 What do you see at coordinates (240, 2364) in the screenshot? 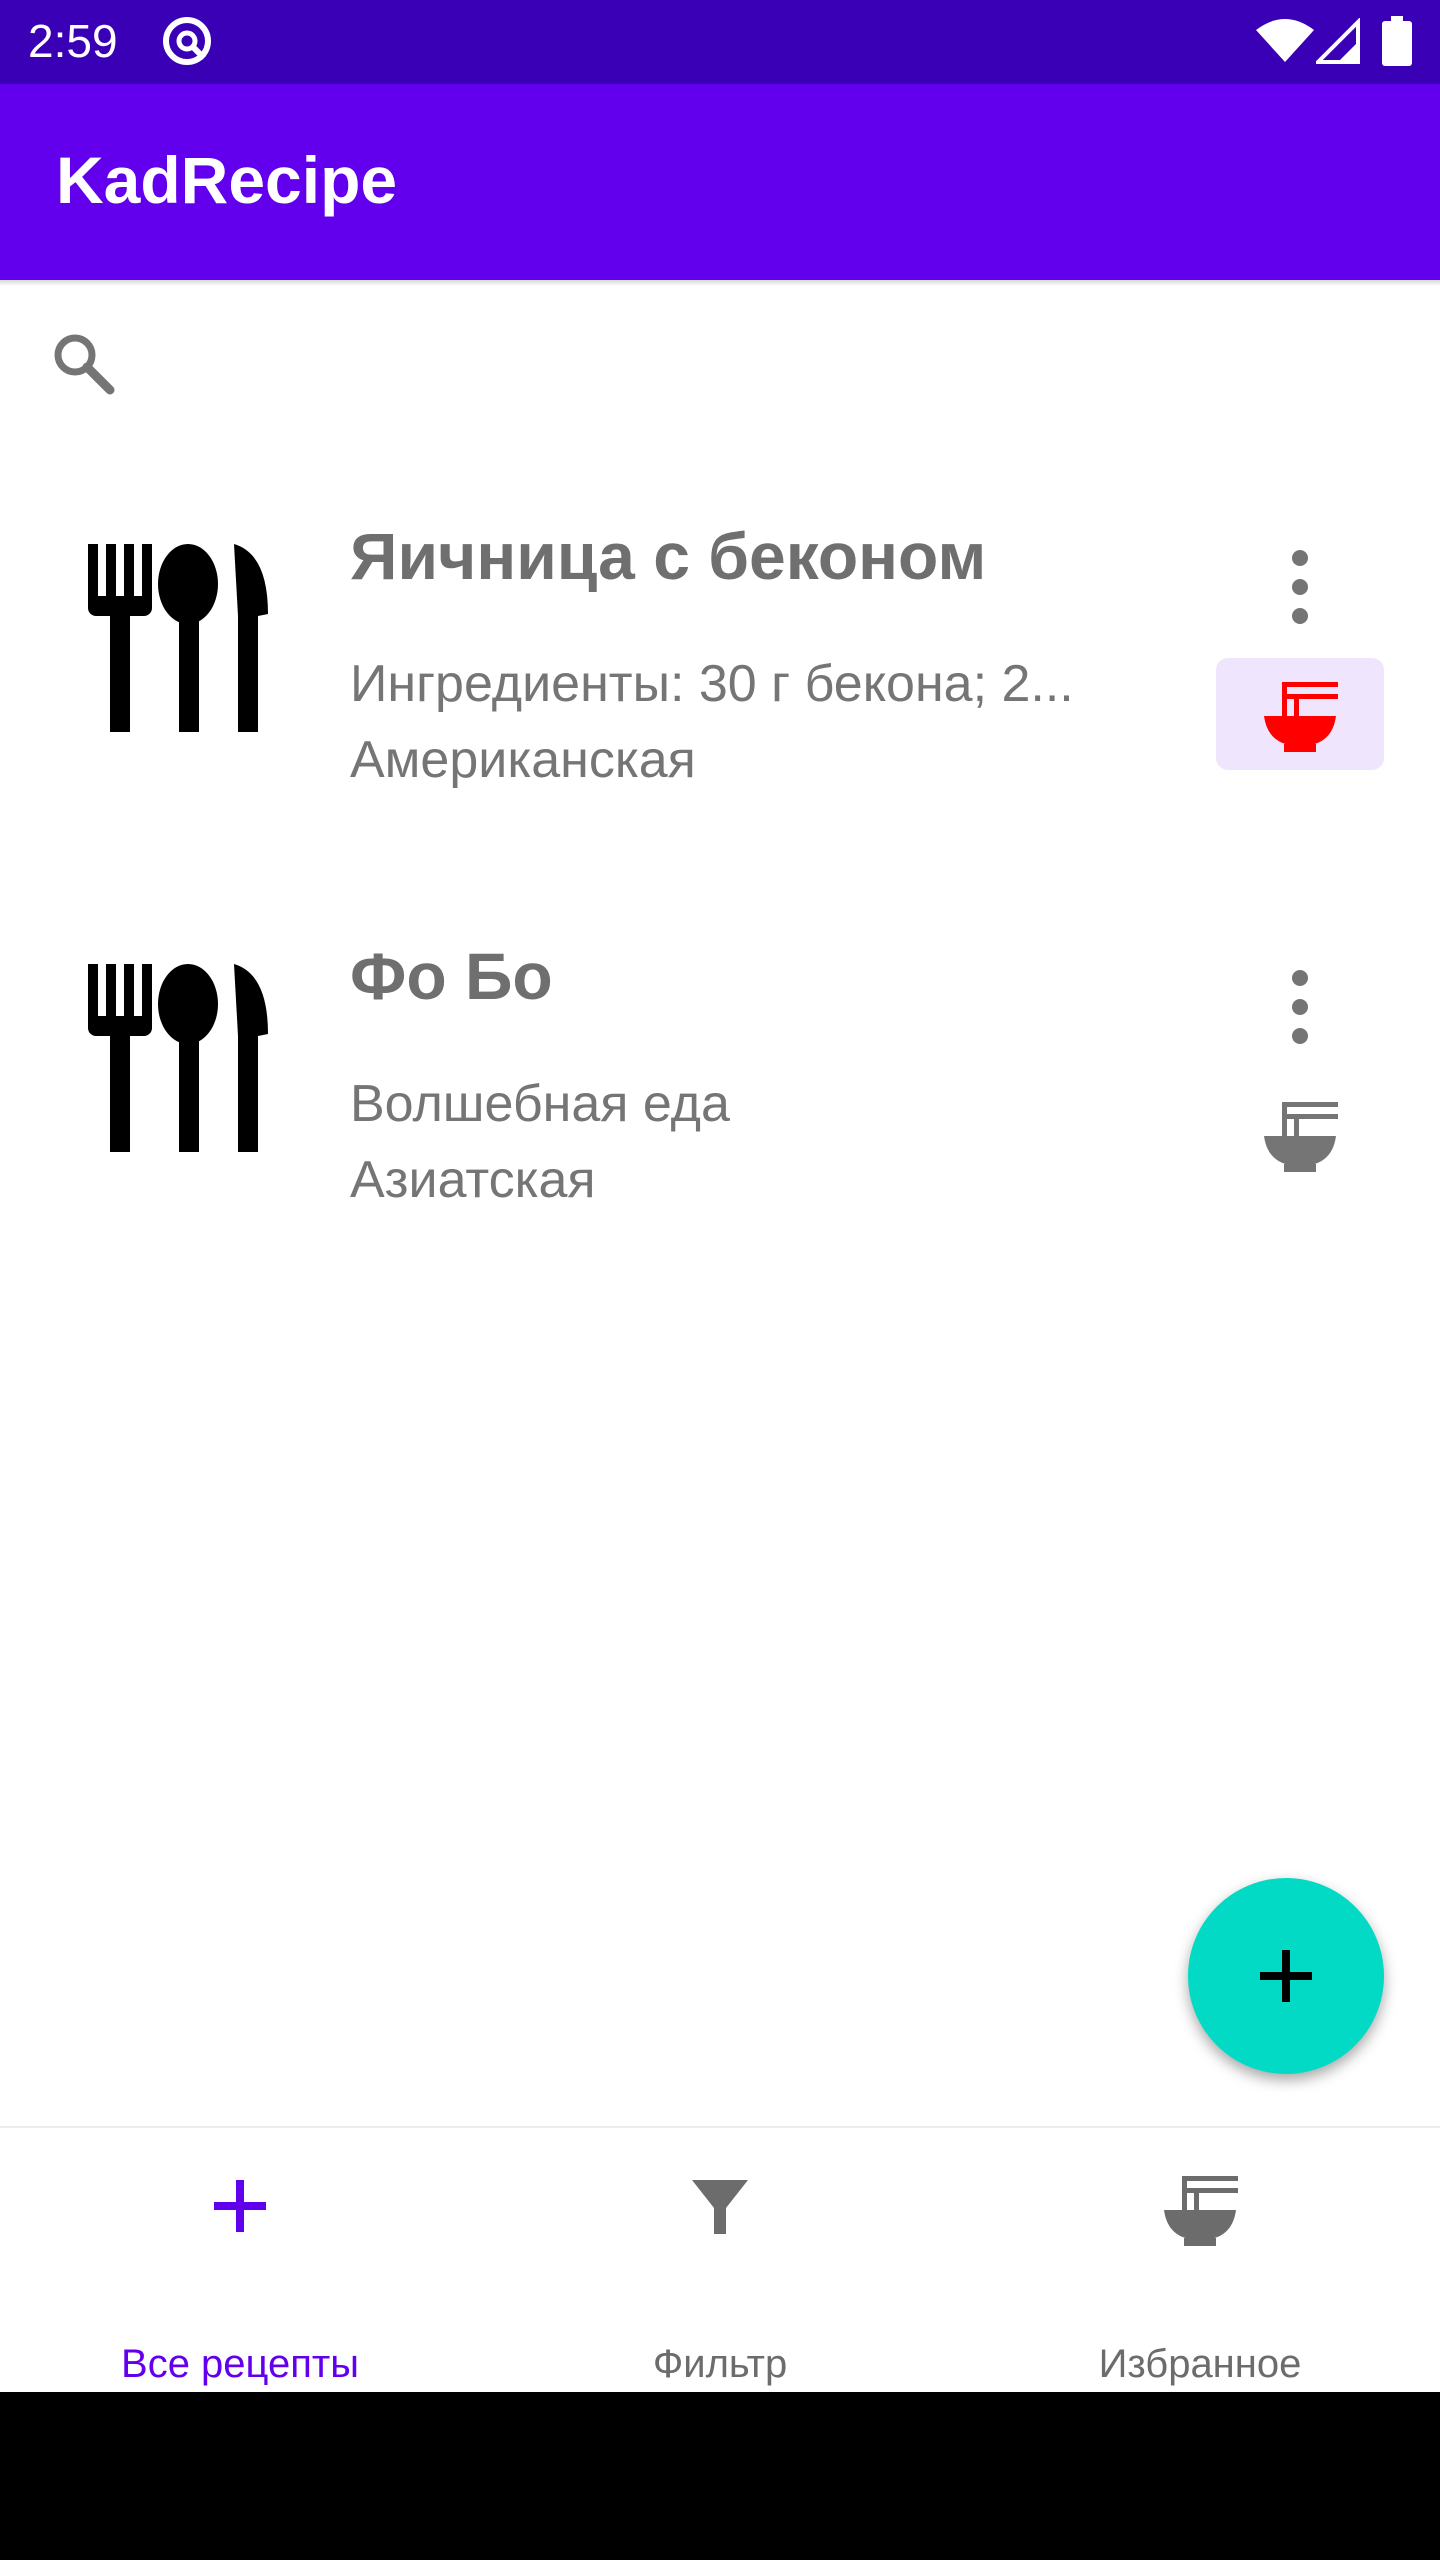
I see `nav-label: Все рецепты` at bounding box center [240, 2364].